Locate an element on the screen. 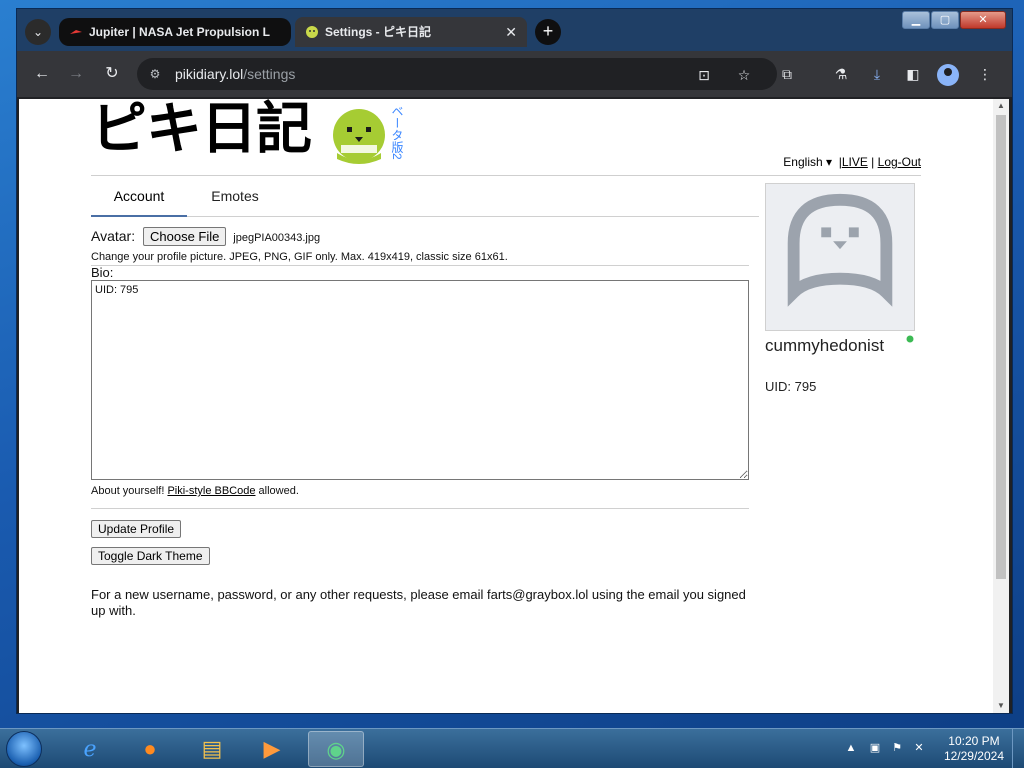  avatar is located at coordinates (840, 257).